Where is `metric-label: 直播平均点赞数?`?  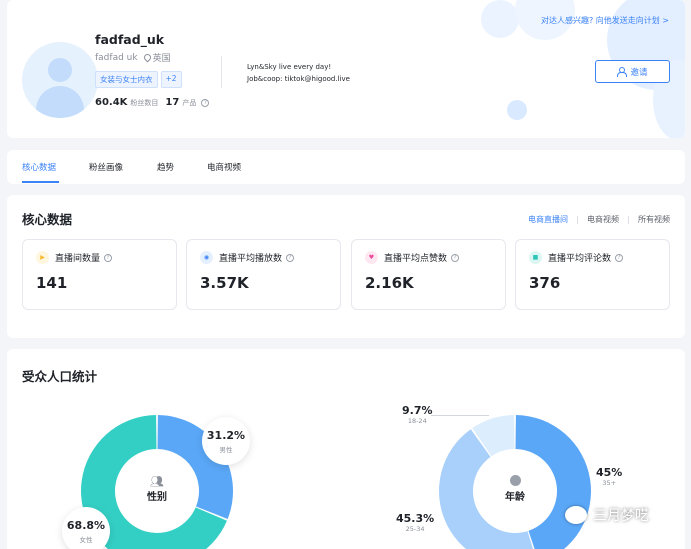 metric-label: 直播平均点赞数? is located at coordinates (422, 257).